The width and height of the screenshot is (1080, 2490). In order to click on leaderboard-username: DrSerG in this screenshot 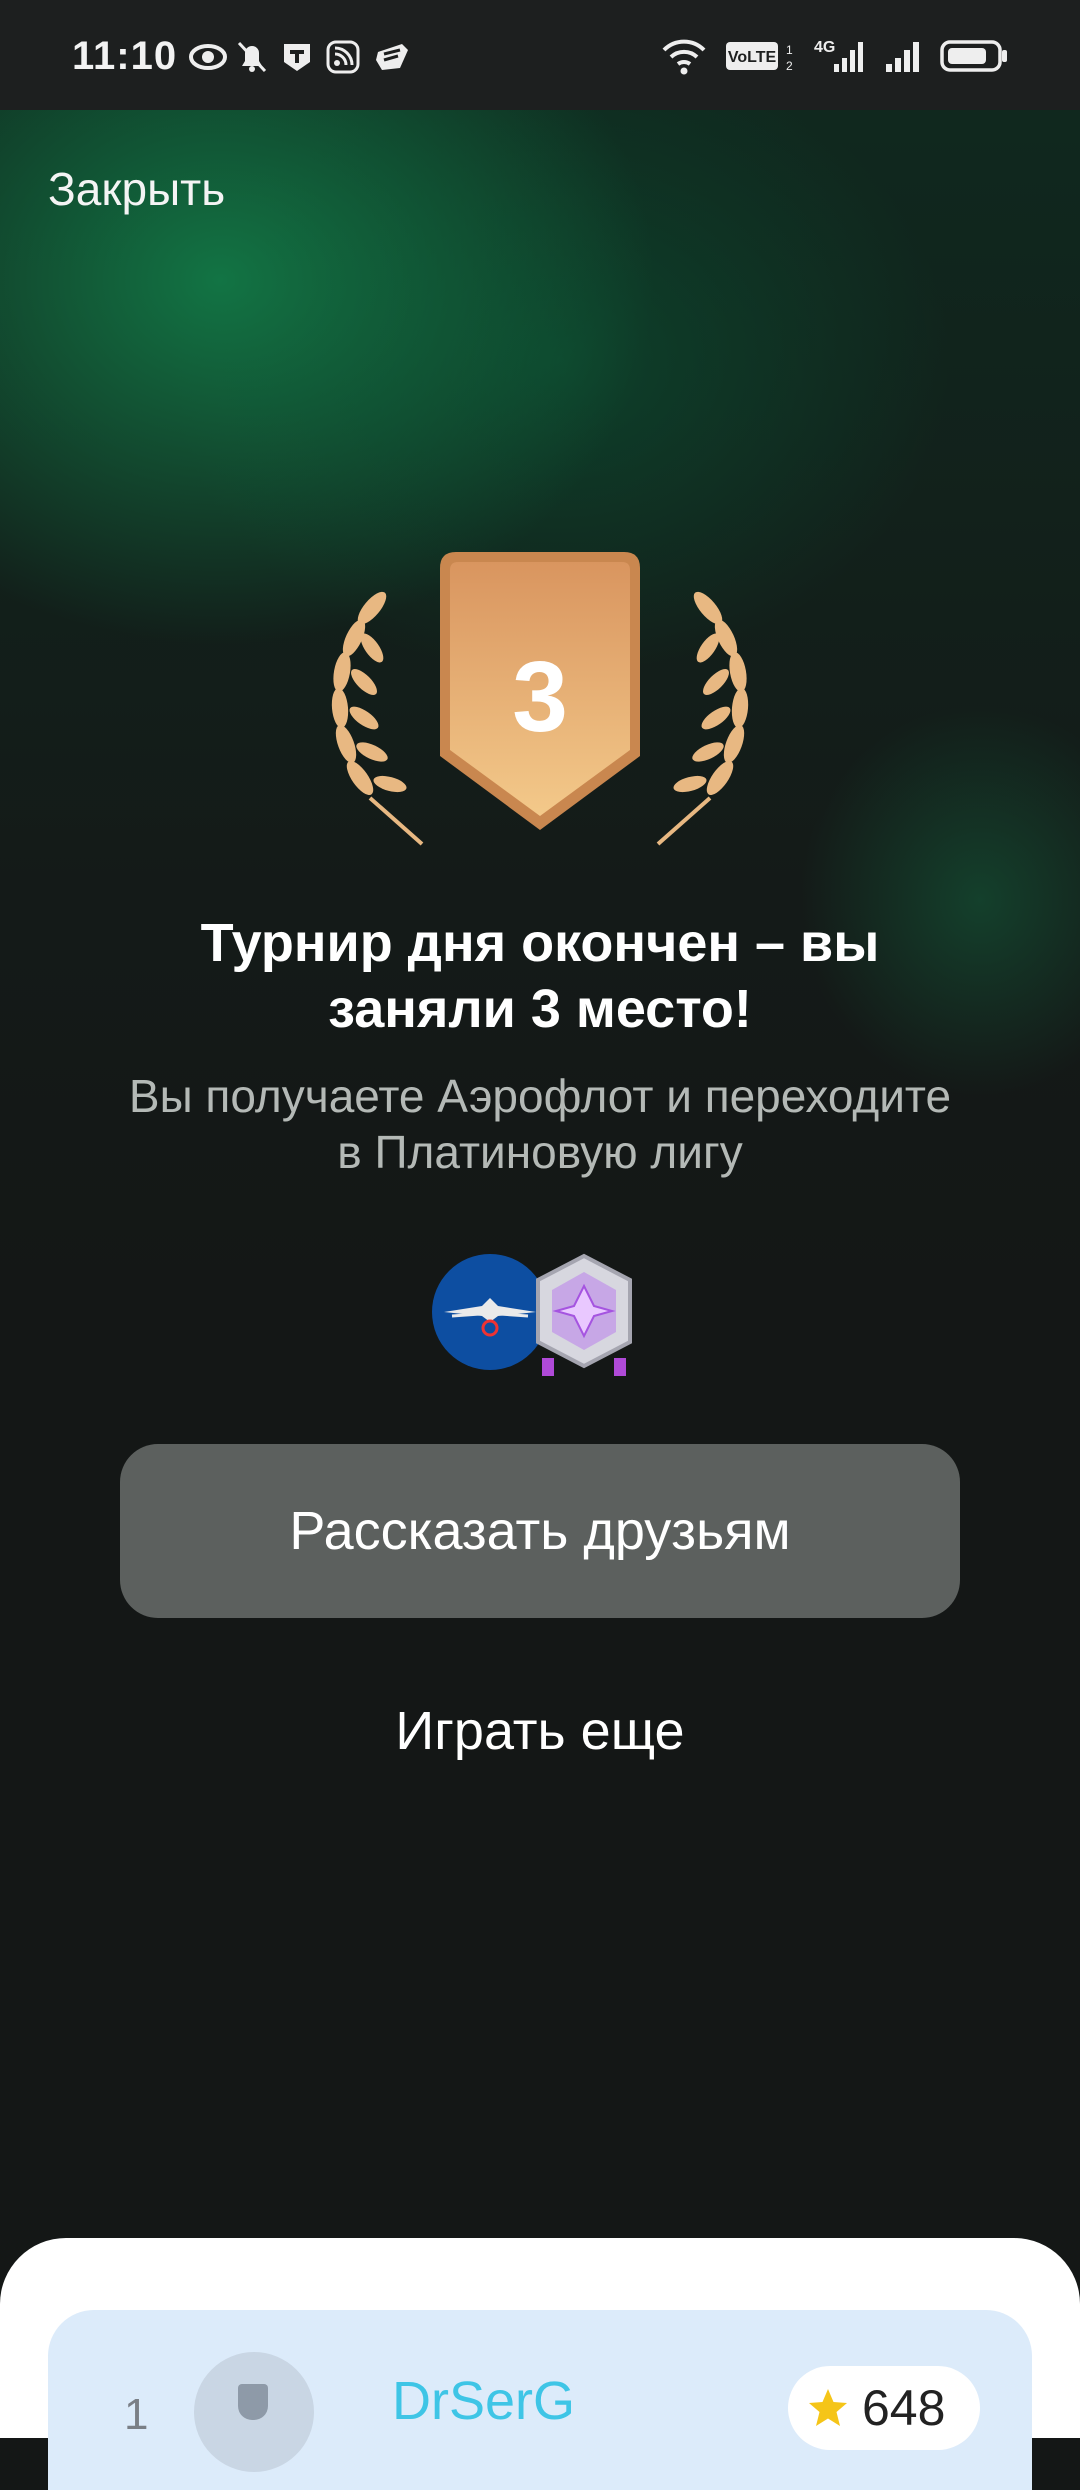, I will do `click(484, 2401)`.